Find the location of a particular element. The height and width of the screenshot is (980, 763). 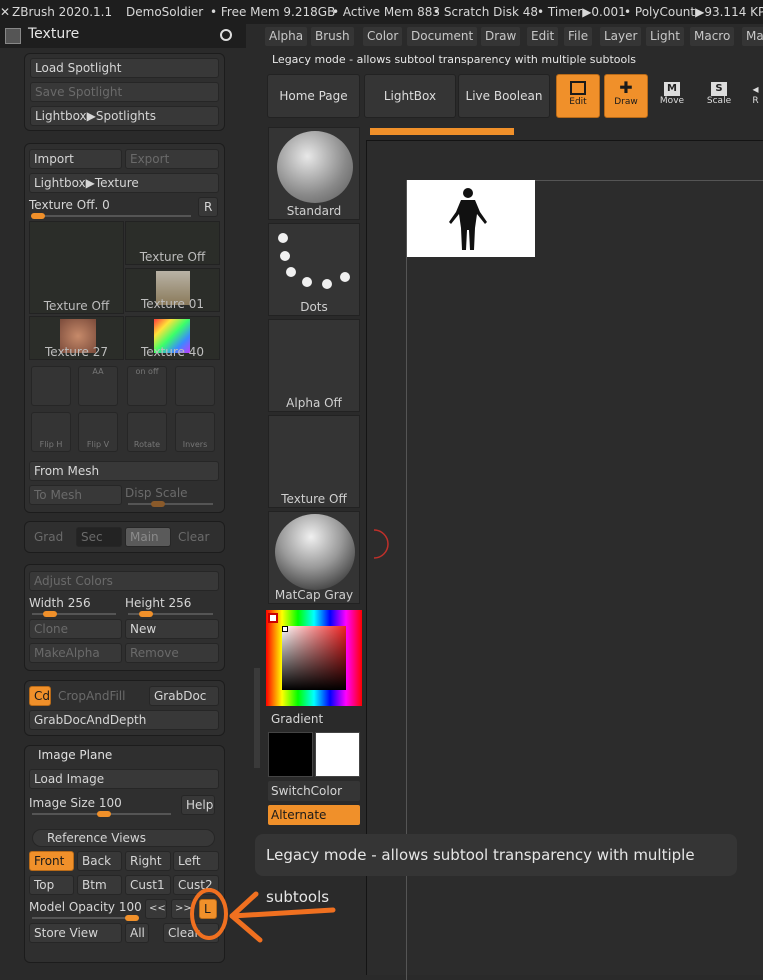

texture-off-current-thumb: Texture Off is located at coordinates (172, 243).